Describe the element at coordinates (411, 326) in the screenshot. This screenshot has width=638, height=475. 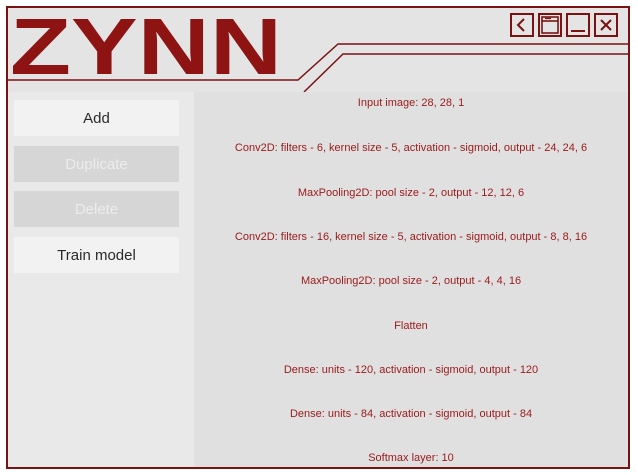
I see `layer-item: Flatten` at that location.